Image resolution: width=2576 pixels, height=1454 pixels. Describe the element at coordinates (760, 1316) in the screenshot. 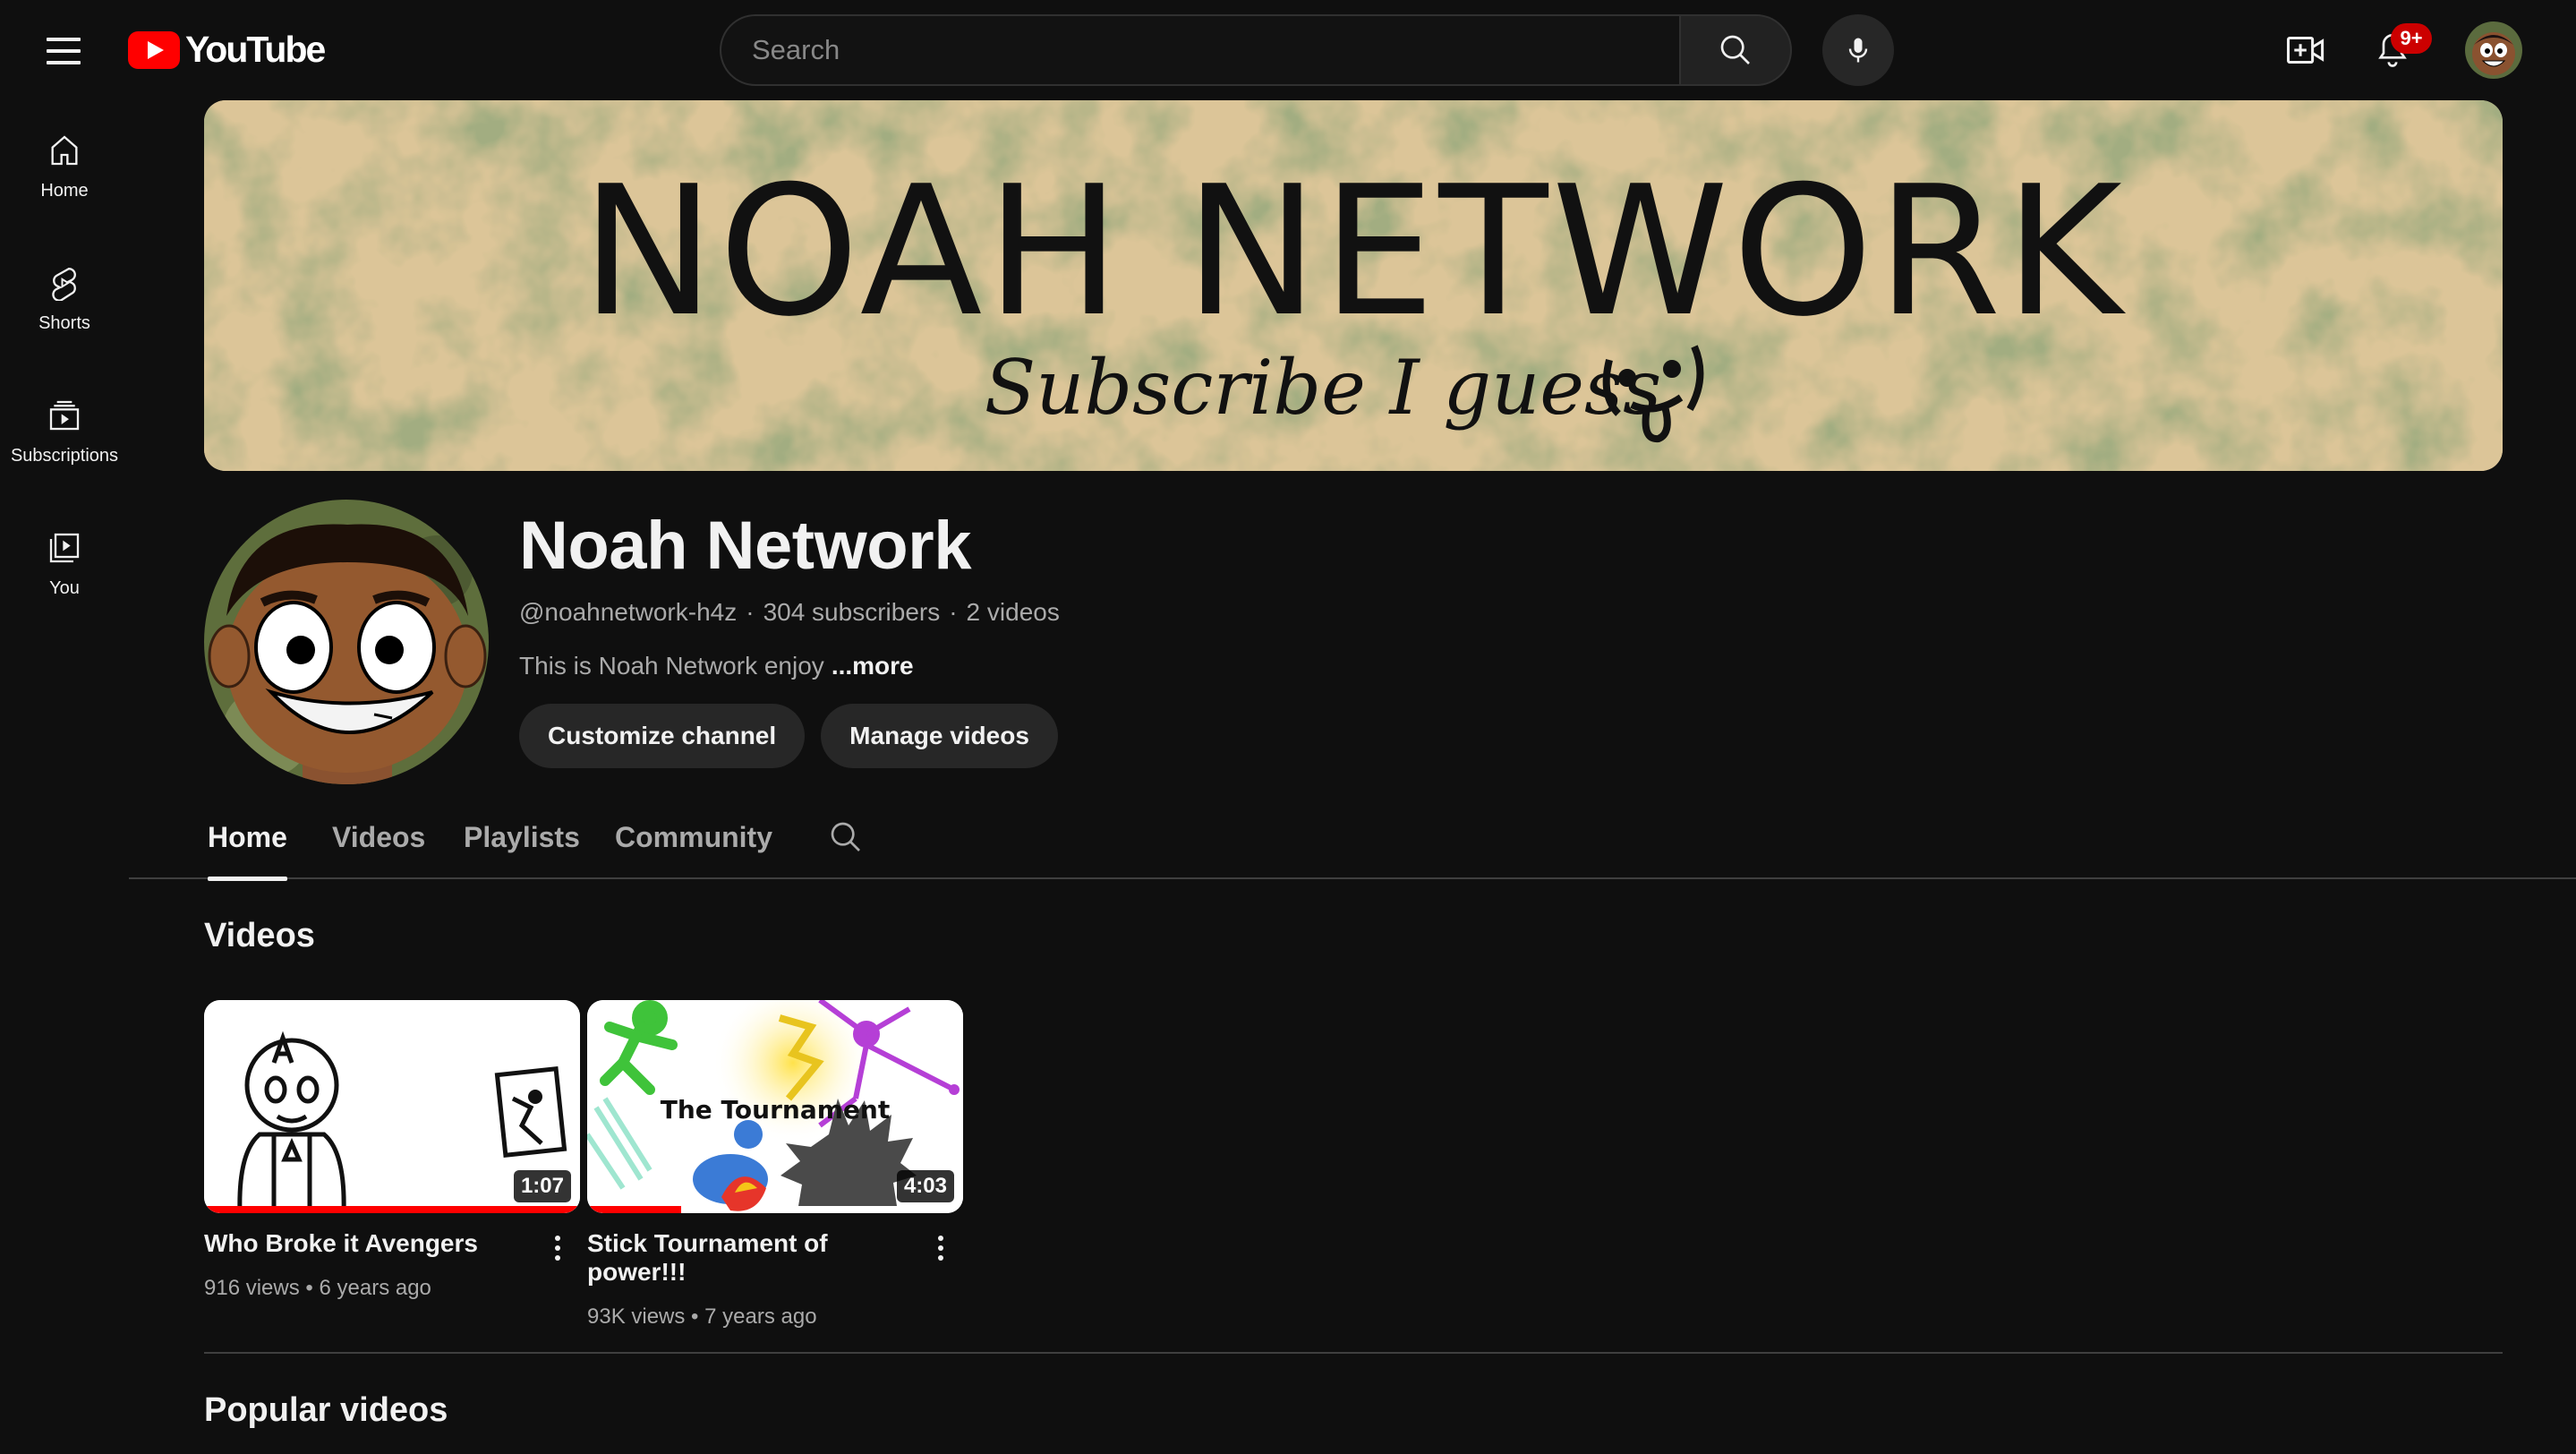

I see `upload-age: 7 years ago` at that location.